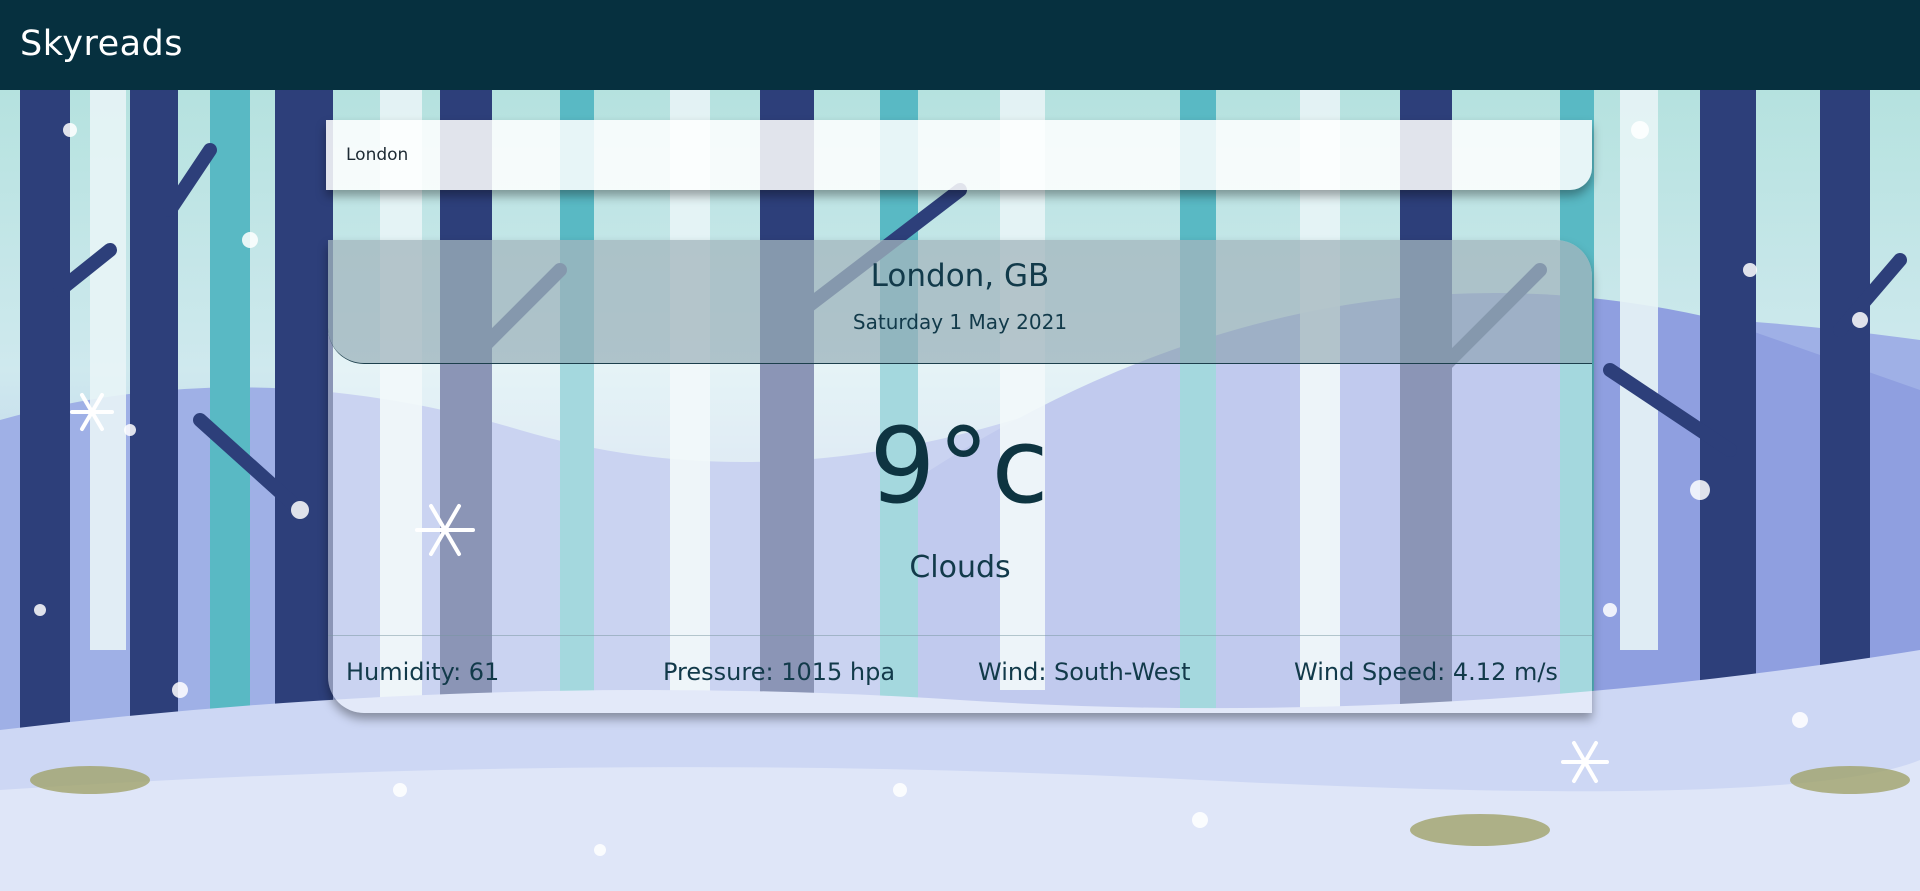 Image resolution: width=1920 pixels, height=891 pixels. I want to click on weather-card-header: London, GB Saturday 1 May 2021, so click(960, 302).